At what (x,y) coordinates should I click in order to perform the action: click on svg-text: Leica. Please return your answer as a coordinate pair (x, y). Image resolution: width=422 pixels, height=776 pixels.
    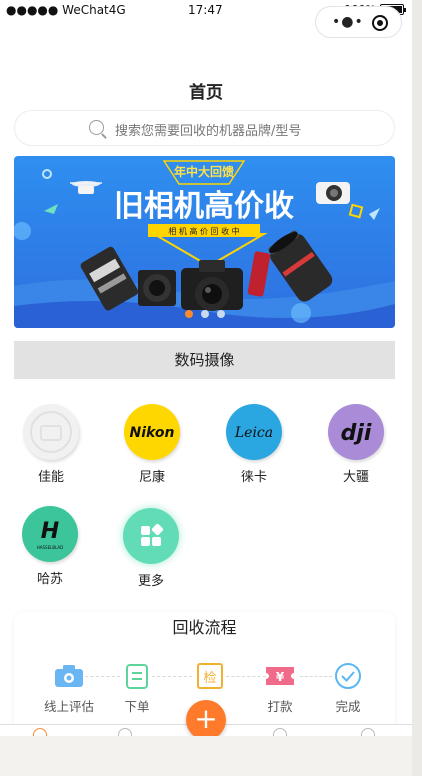
    Looking at the image, I should click on (253, 433).